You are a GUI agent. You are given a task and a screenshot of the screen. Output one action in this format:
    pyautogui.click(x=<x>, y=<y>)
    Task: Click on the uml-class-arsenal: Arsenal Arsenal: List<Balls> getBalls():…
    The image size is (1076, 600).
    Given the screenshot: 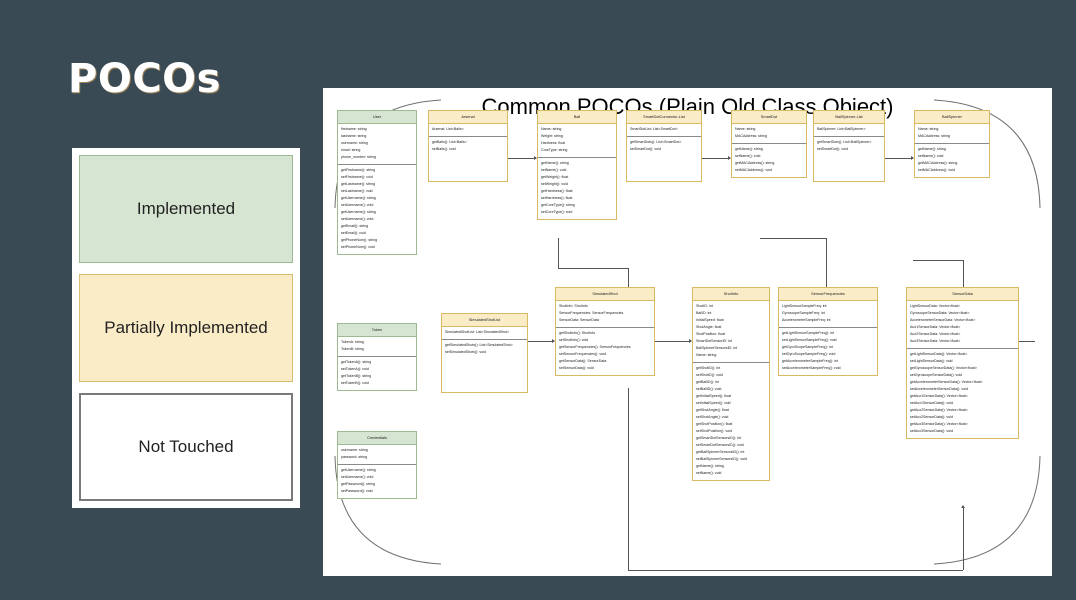 What is the action you would take?
    pyautogui.click(x=468, y=146)
    